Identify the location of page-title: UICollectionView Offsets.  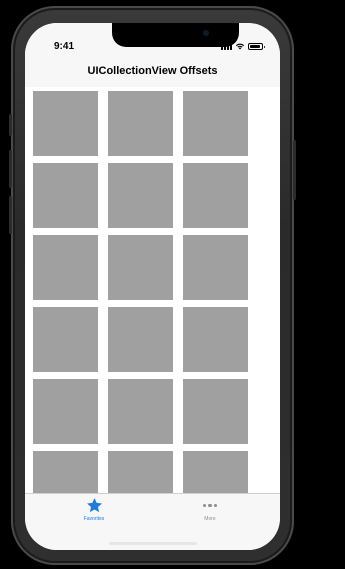
(152, 71).